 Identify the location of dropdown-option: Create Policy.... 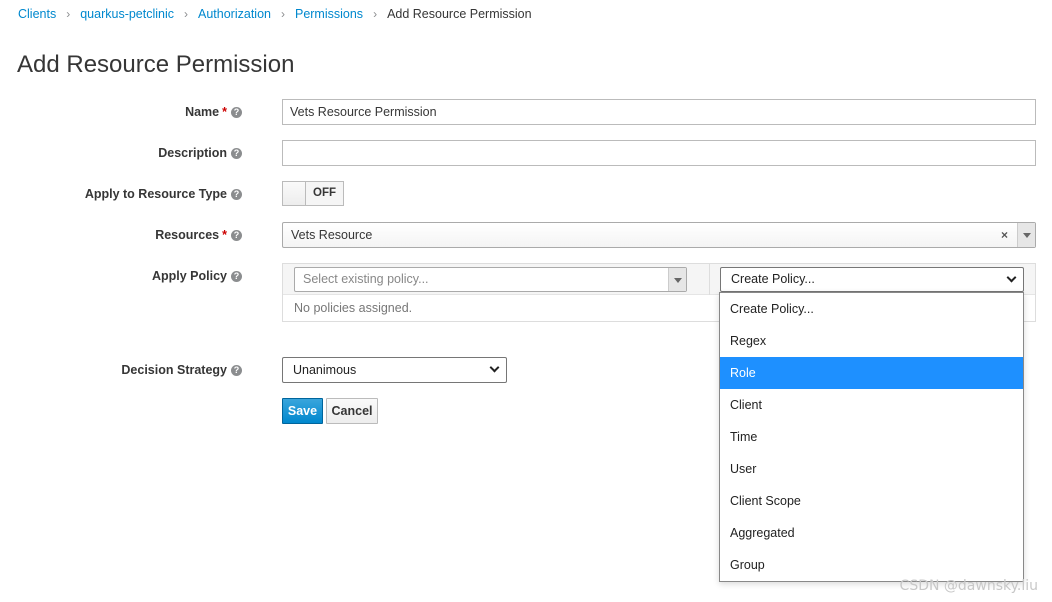
(871, 309).